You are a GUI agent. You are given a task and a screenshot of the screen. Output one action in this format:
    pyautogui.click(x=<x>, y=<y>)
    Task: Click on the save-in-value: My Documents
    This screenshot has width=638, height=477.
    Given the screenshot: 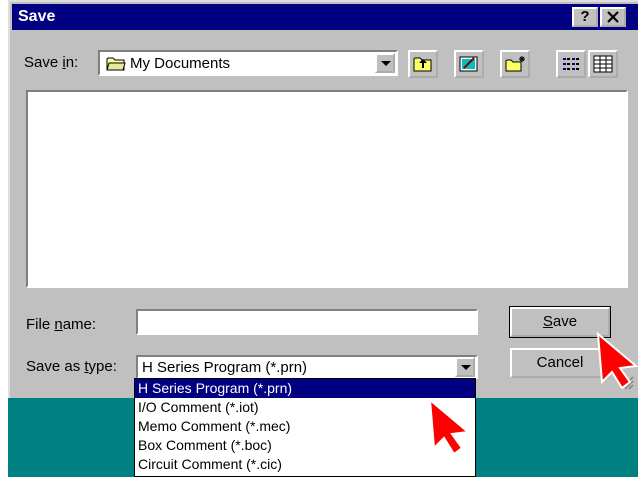 What is the action you would take?
    pyautogui.click(x=180, y=63)
    